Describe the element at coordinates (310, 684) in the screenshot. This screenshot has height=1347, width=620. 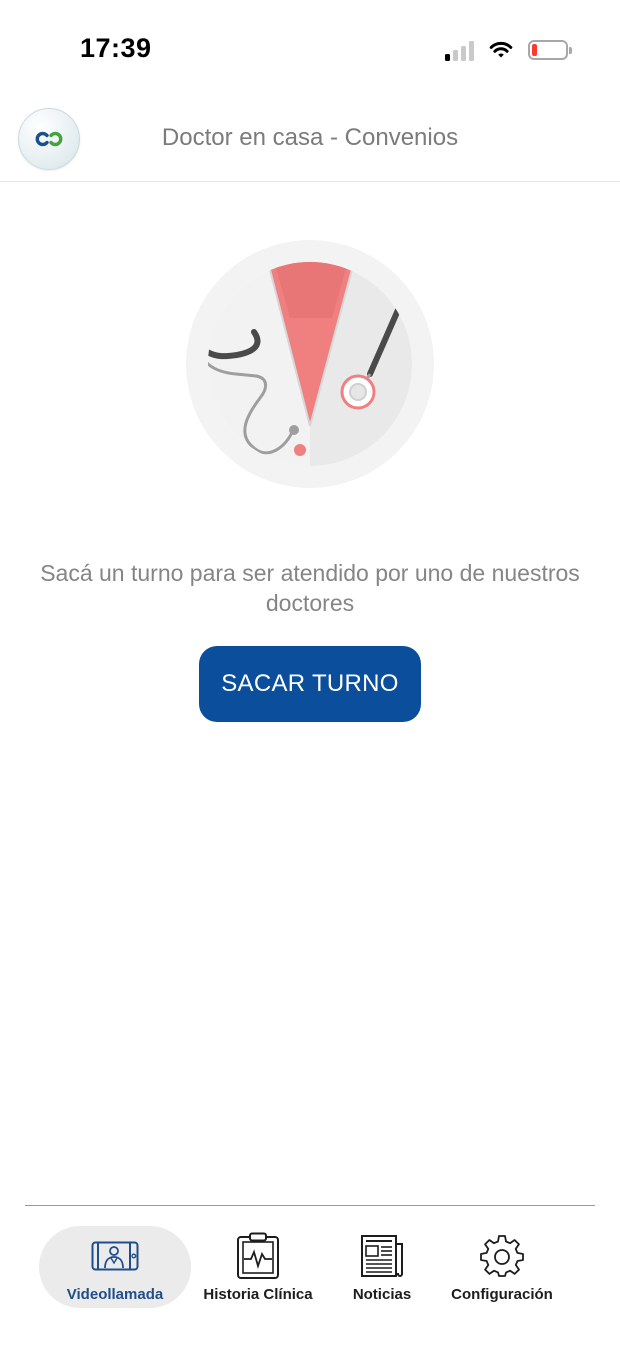
I see `sacar-turno-button: SACAR TURNO` at that location.